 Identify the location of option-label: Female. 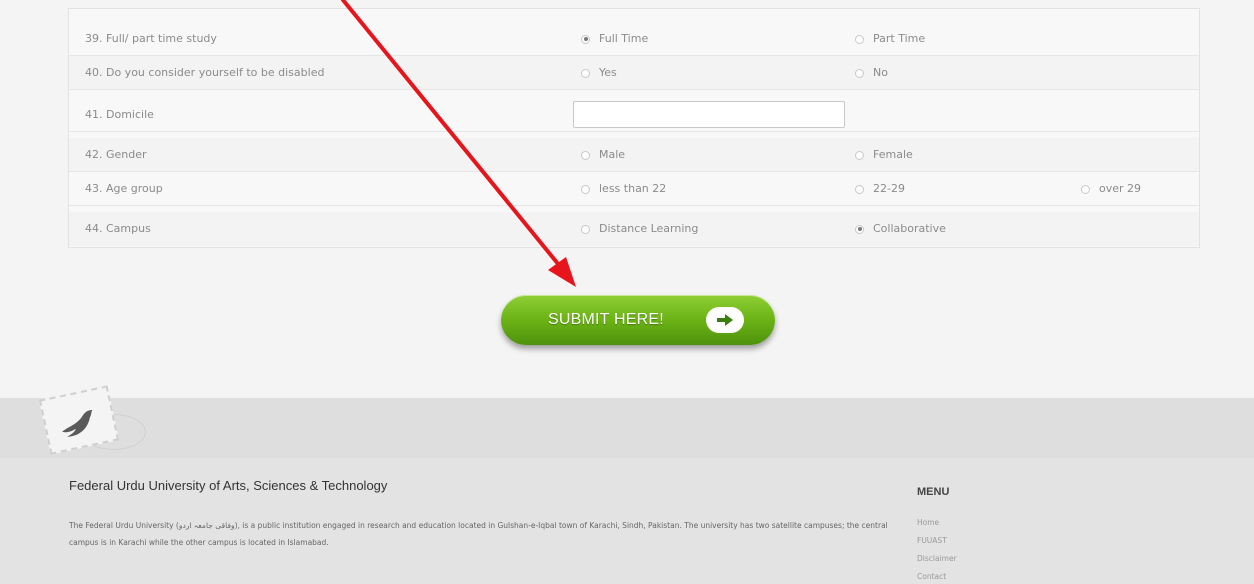
(893, 154).